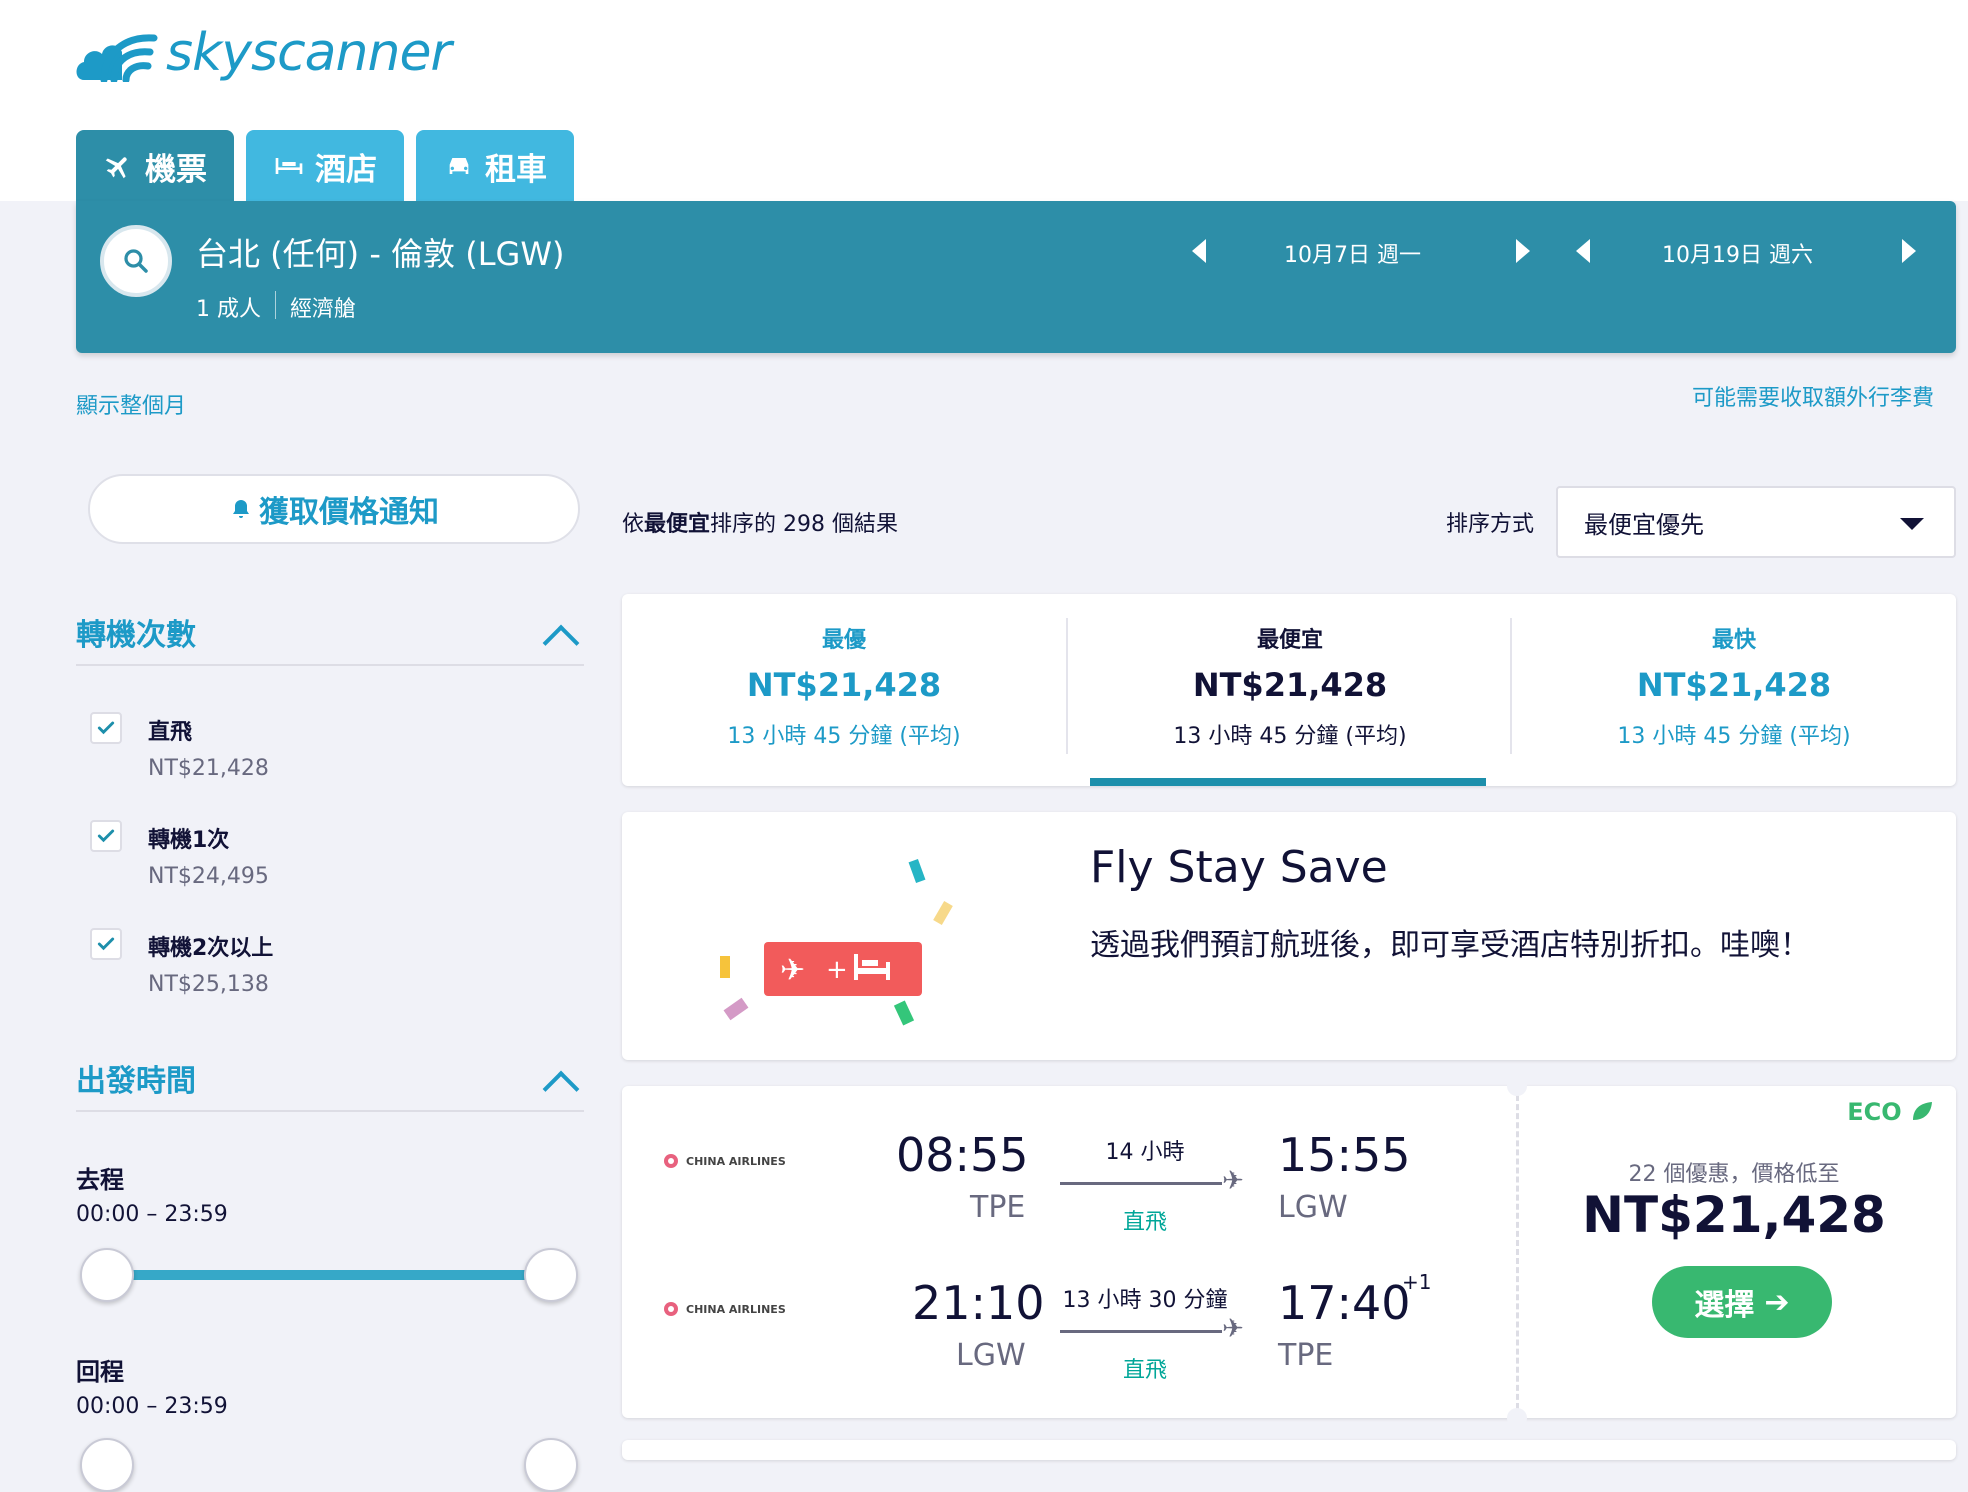 Image resolution: width=1968 pixels, height=1492 pixels. What do you see at coordinates (1583, 251) in the screenshot?
I see `return-prev-arrow` at bounding box center [1583, 251].